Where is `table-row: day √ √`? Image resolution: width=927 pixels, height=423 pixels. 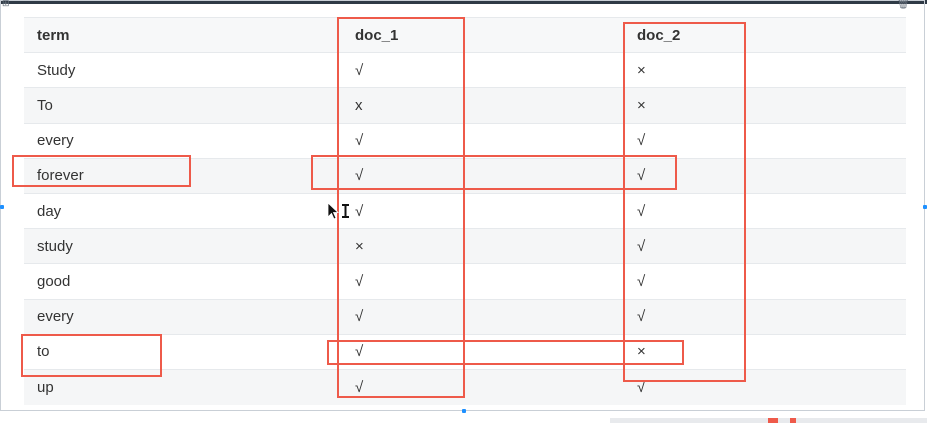
table-row: day √ √ is located at coordinates (465, 210).